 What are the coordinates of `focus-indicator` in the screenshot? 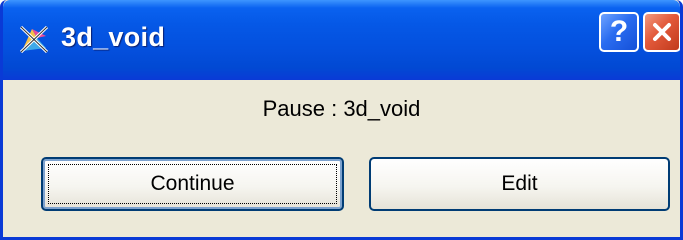 It's located at (192, 184).